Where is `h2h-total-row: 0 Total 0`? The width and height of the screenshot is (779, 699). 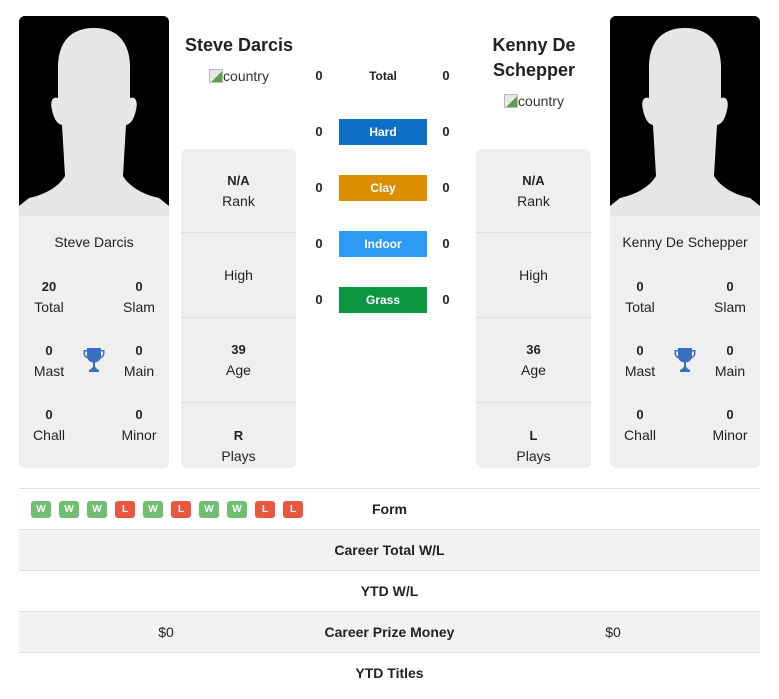
h2h-total-row: 0 Total 0 is located at coordinates (385, 76).